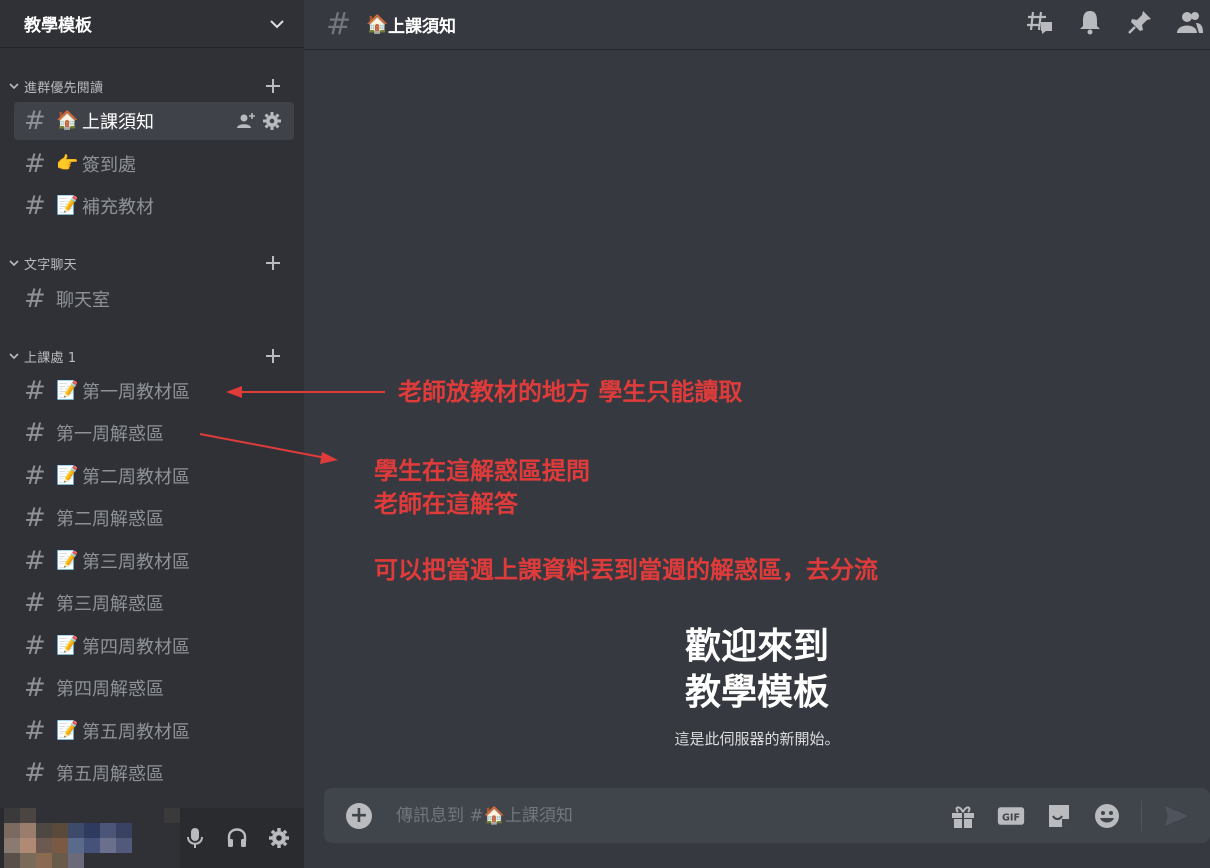 The width and height of the screenshot is (1210, 868). Describe the element at coordinates (50, 265) in the screenshot. I see `category-label: 文字聊天` at that location.